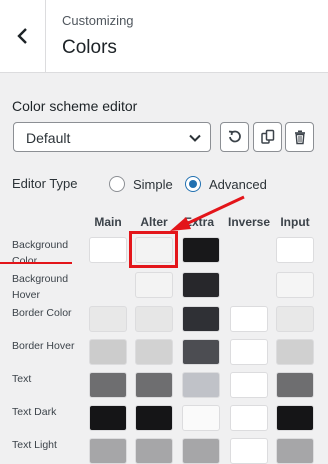 Image resolution: width=328 pixels, height=464 pixels. Describe the element at coordinates (207, 213) in the screenshot. I see `annotation-arrow` at that location.